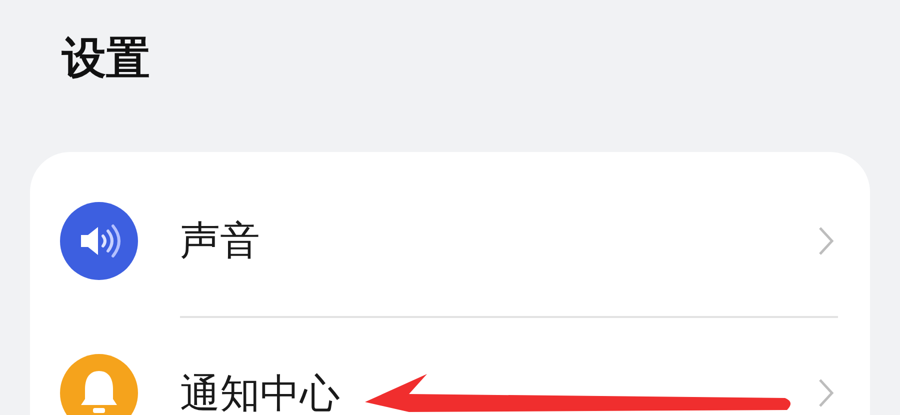 This screenshot has width=900, height=415. Describe the element at coordinates (499, 390) in the screenshot. I see `setting-label: 通知中心` at that location.